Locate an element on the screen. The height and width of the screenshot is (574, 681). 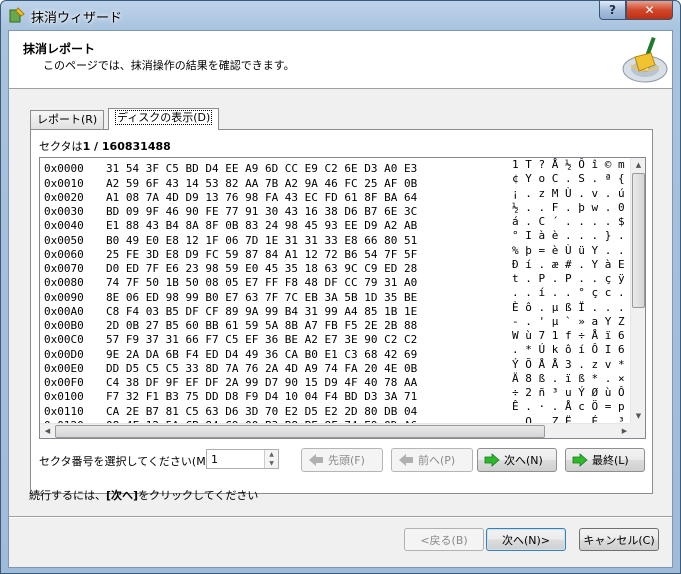
hex-ascii: ¢ Y o C . S . ª { ¢ . is located at coordinates (572, 179).